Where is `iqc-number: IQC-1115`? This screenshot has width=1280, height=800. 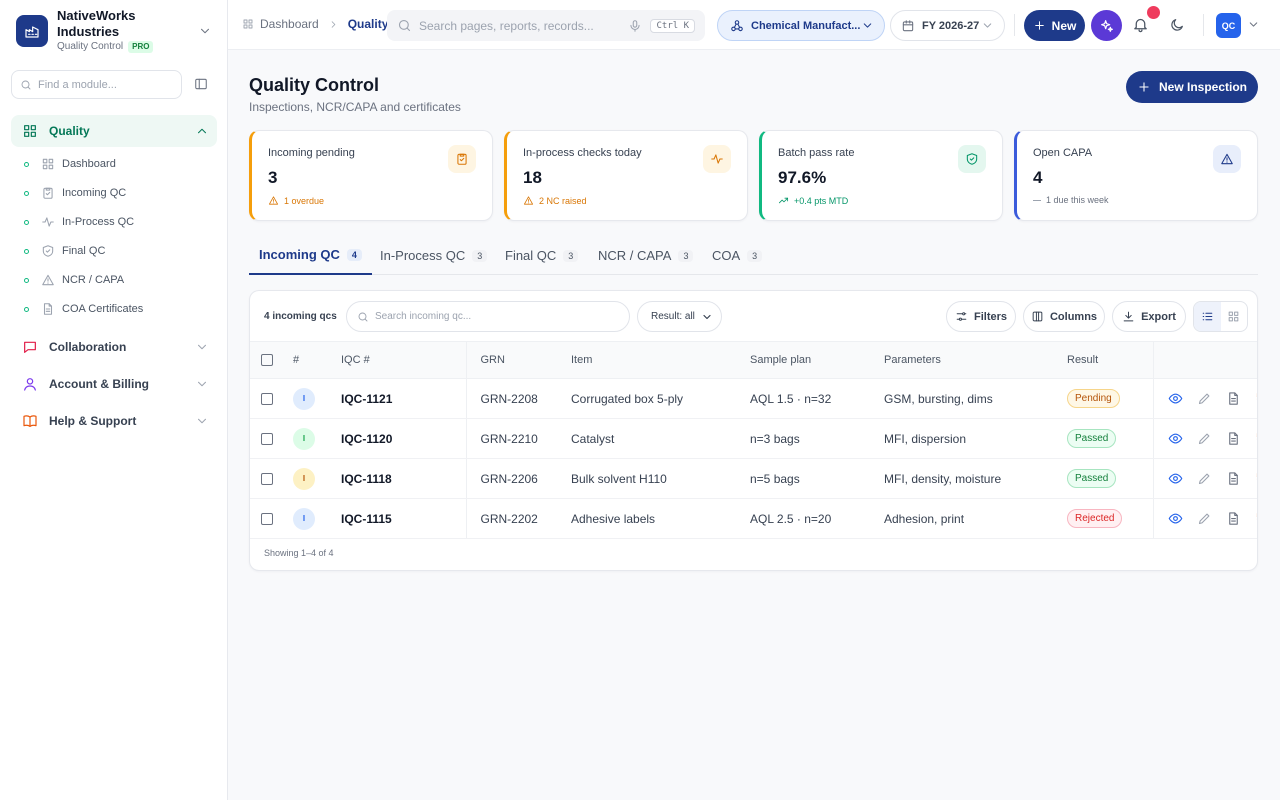 iqc-number: IQC-1115 is located at coordinates (404, 518).